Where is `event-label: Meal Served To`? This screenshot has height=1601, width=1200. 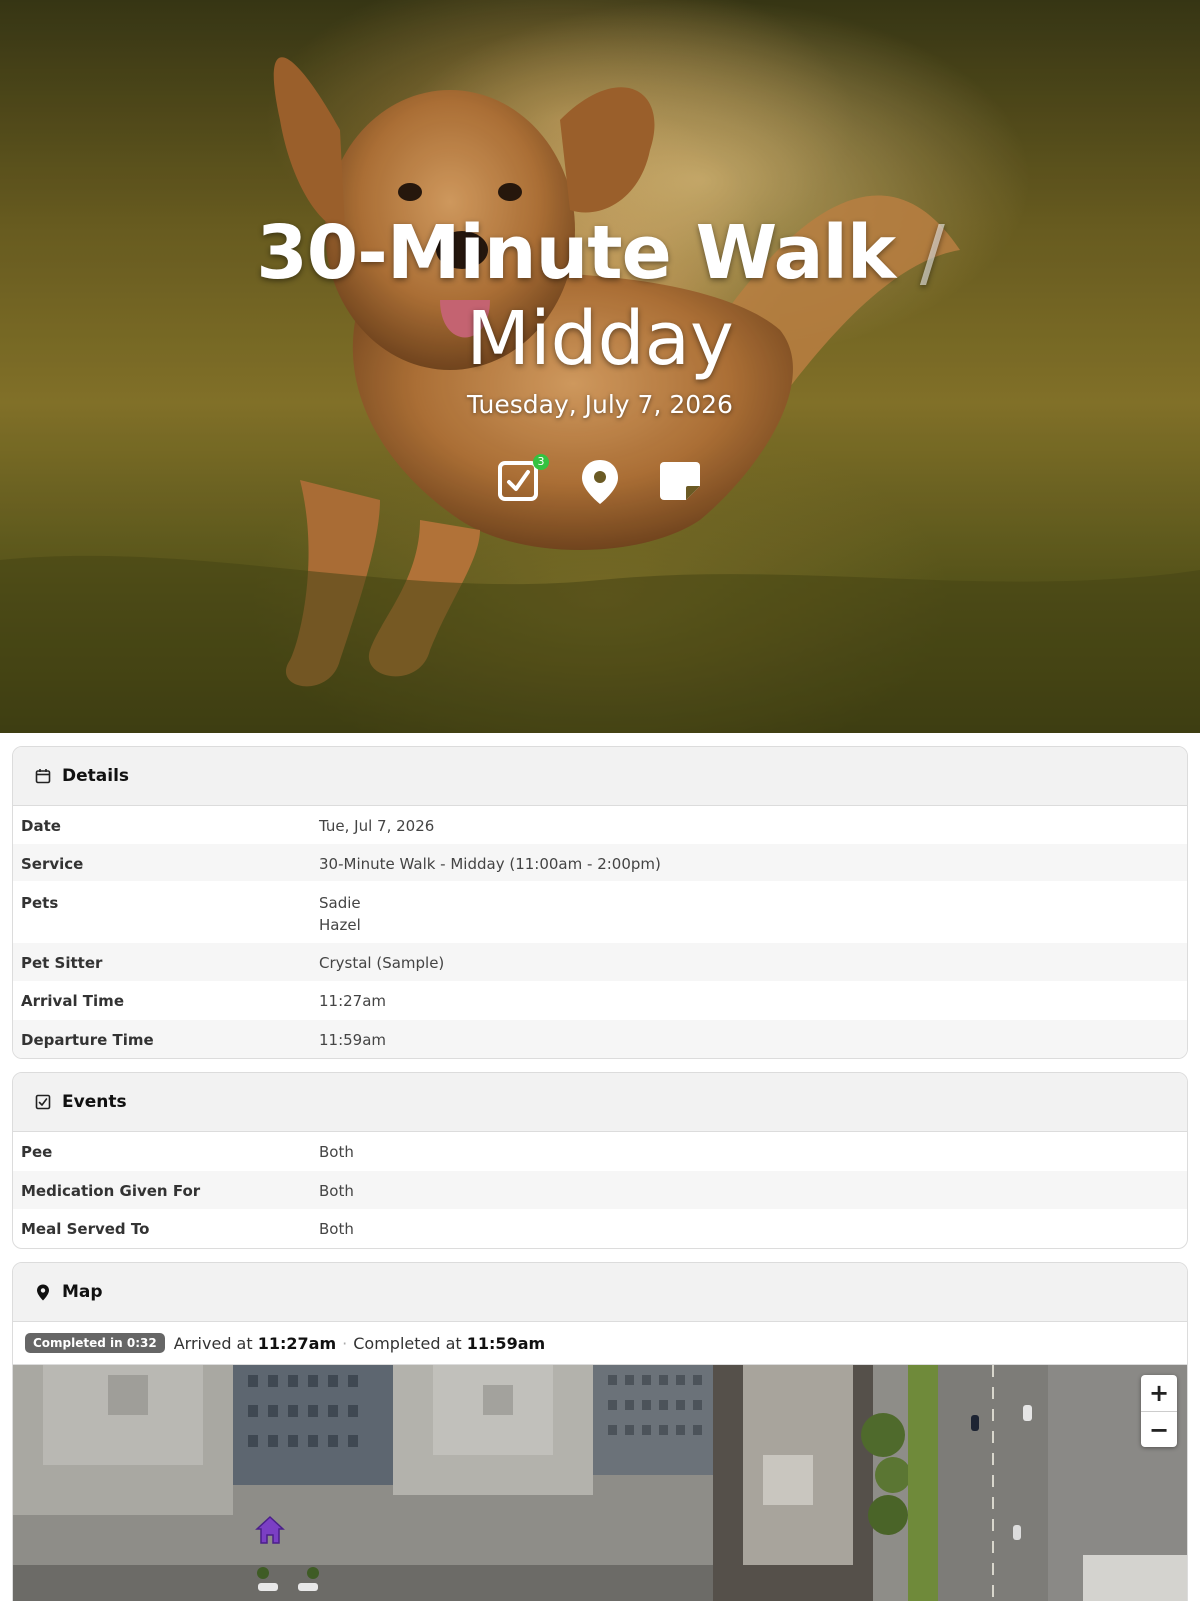
event-label: Meal Served To is located at coordinates (85, 1229).